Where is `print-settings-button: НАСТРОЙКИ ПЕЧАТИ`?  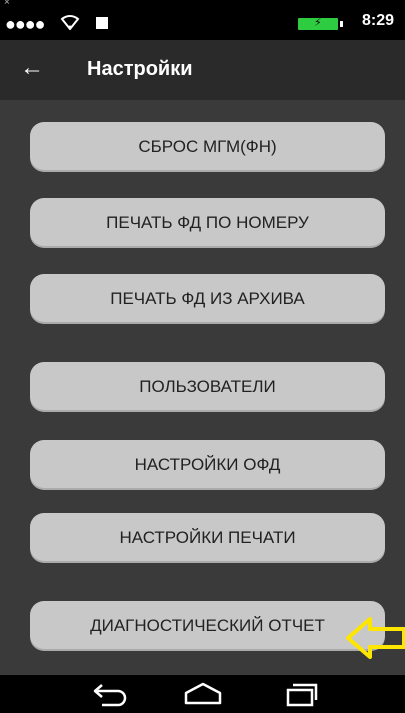 print-settings-button: НАСТРОЙКИ ПЕЧАТИ is located at coordinates (207, 538).